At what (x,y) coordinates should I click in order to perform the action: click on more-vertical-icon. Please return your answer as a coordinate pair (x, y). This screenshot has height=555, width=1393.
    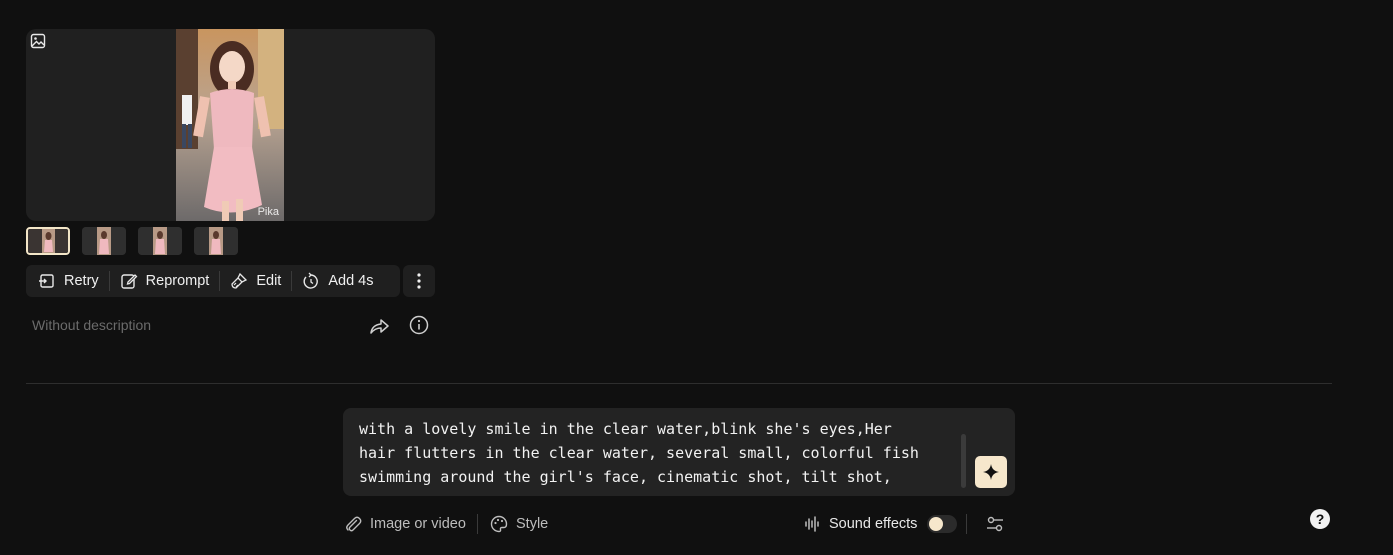
    Looking at the image, I should click on (419, 281).